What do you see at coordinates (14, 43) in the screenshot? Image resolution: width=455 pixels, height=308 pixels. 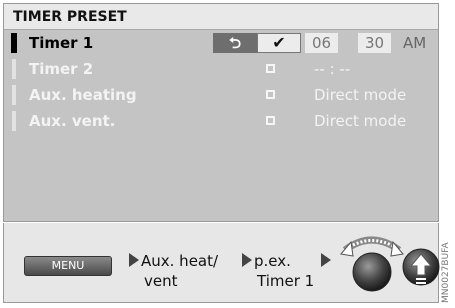 I see `selection-marker` at bounding box center [14, 43].